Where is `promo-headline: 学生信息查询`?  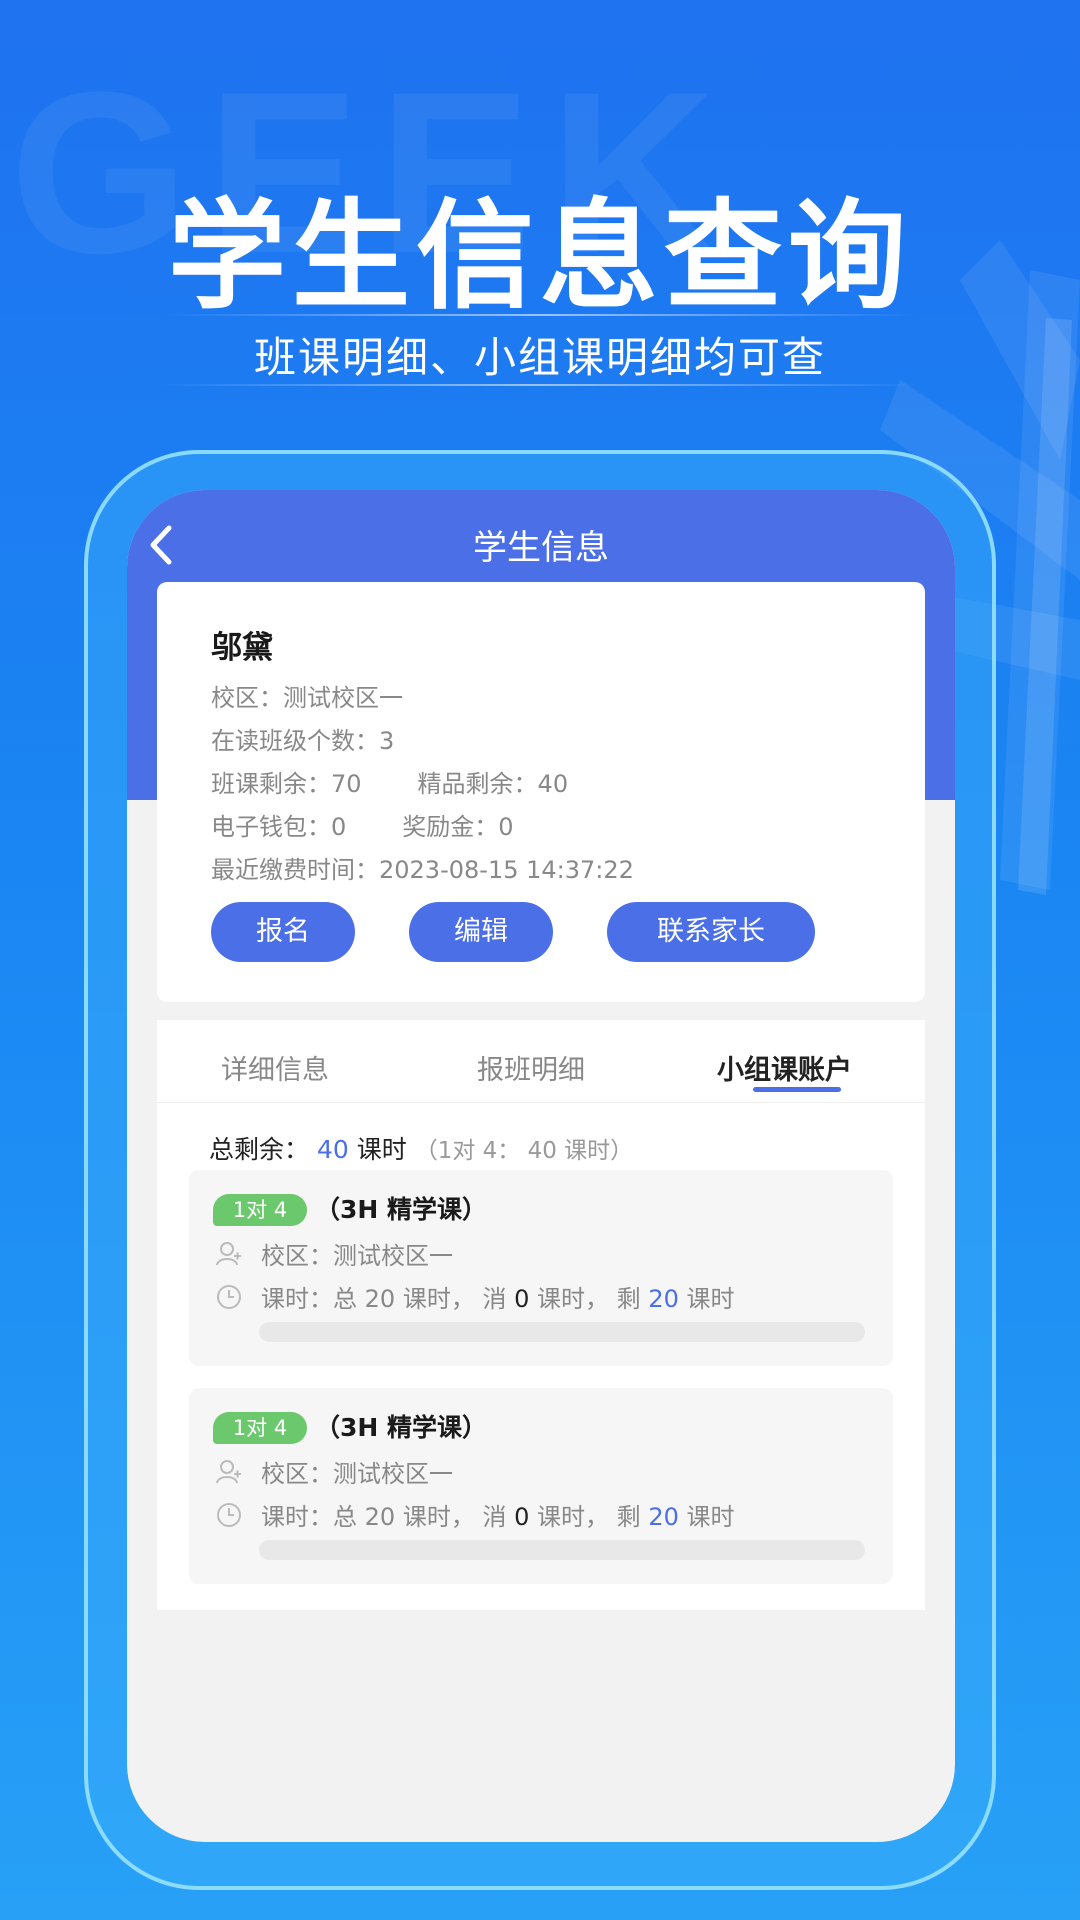
promo-headline: 学生信息查询 is located at coordinates (539, 256).